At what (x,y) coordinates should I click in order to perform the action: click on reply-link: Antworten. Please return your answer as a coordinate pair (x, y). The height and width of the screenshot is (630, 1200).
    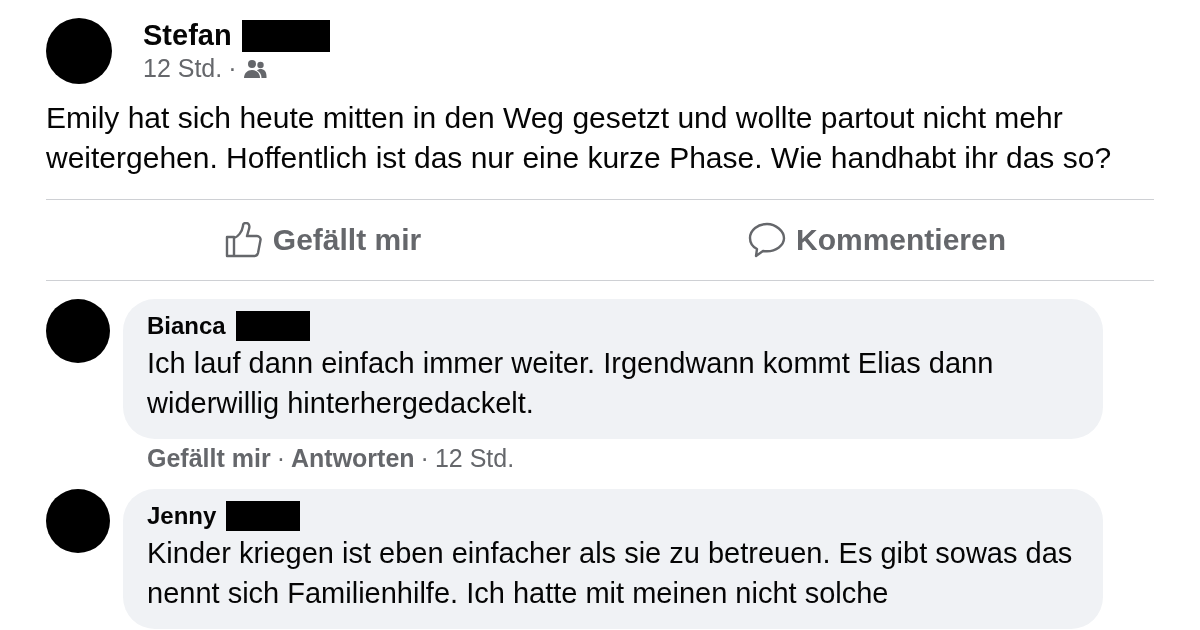
    Looking at the image, I should click on (353, 458).